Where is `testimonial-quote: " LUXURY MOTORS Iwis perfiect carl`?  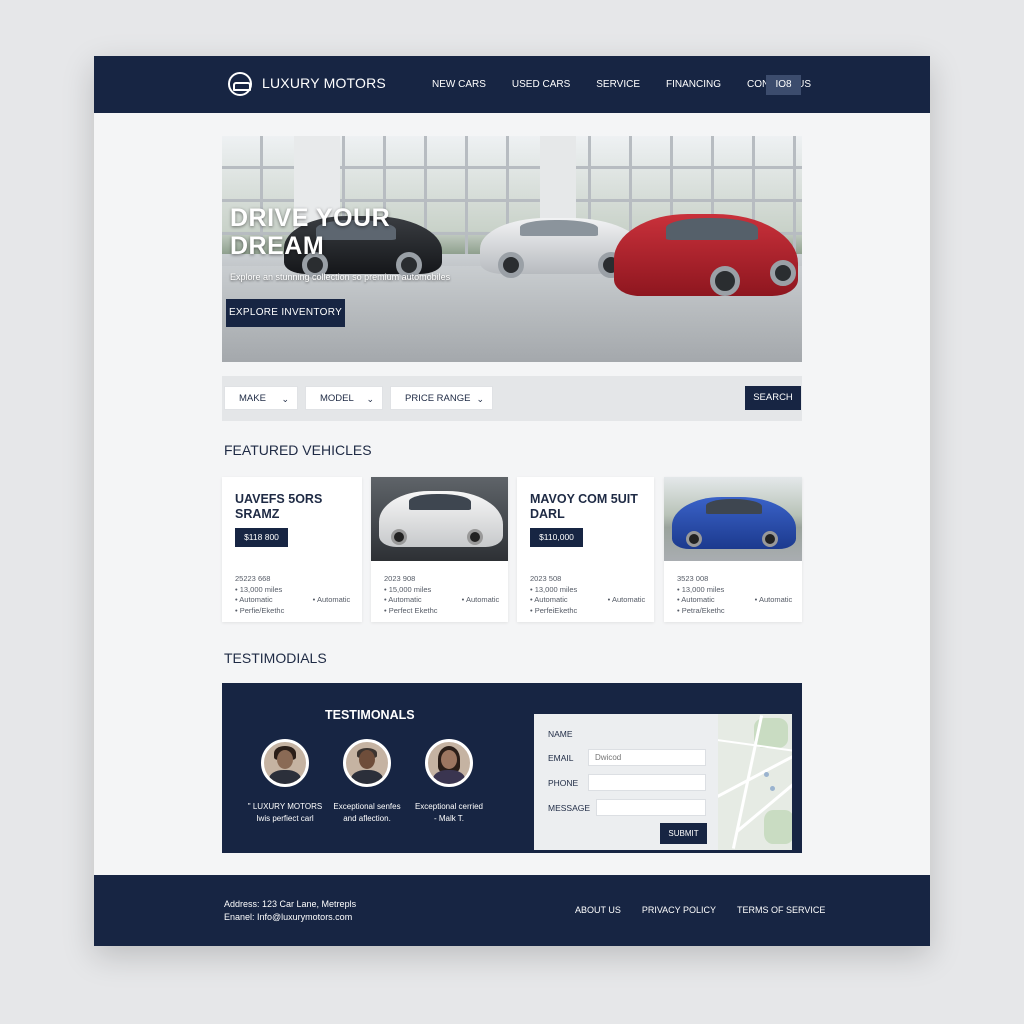 testimonial-quote: " LUXURY MOTORS Iwis perfiect carl is located at coordinates (285, 812).